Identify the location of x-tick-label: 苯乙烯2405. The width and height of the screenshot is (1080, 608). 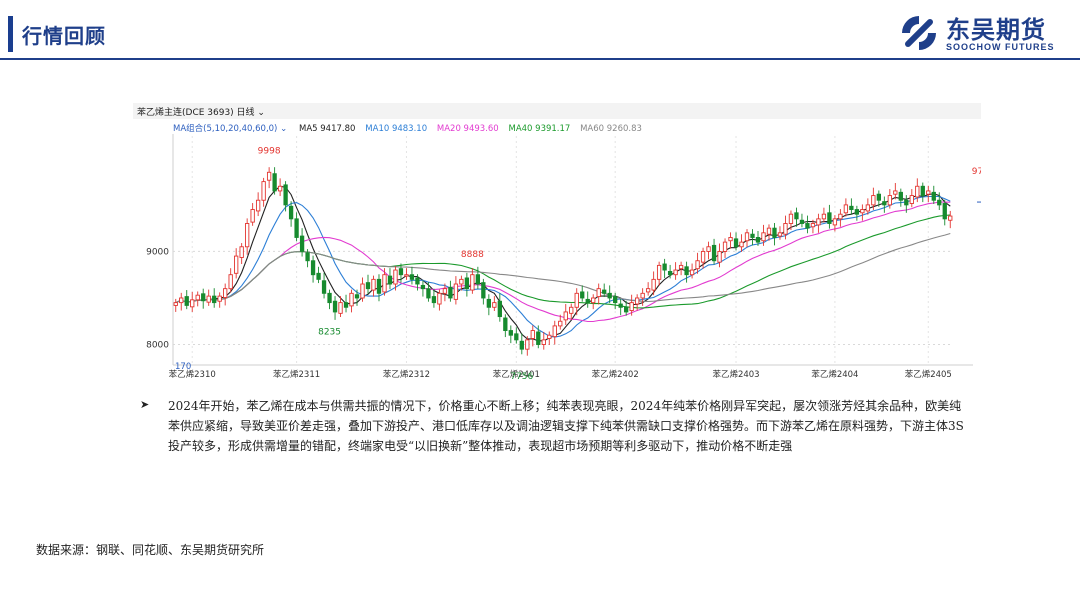
(928, 374).